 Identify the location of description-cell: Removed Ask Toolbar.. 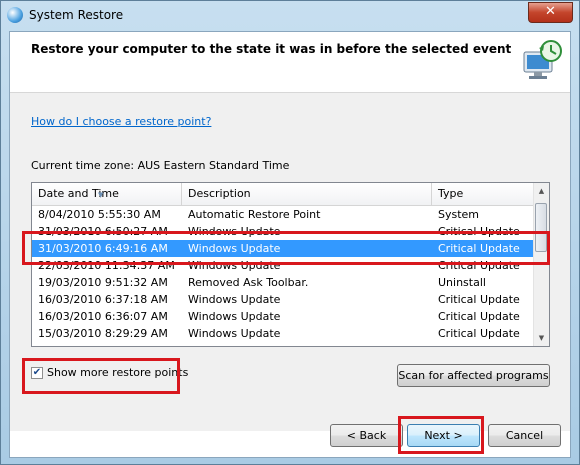
(248, 282).